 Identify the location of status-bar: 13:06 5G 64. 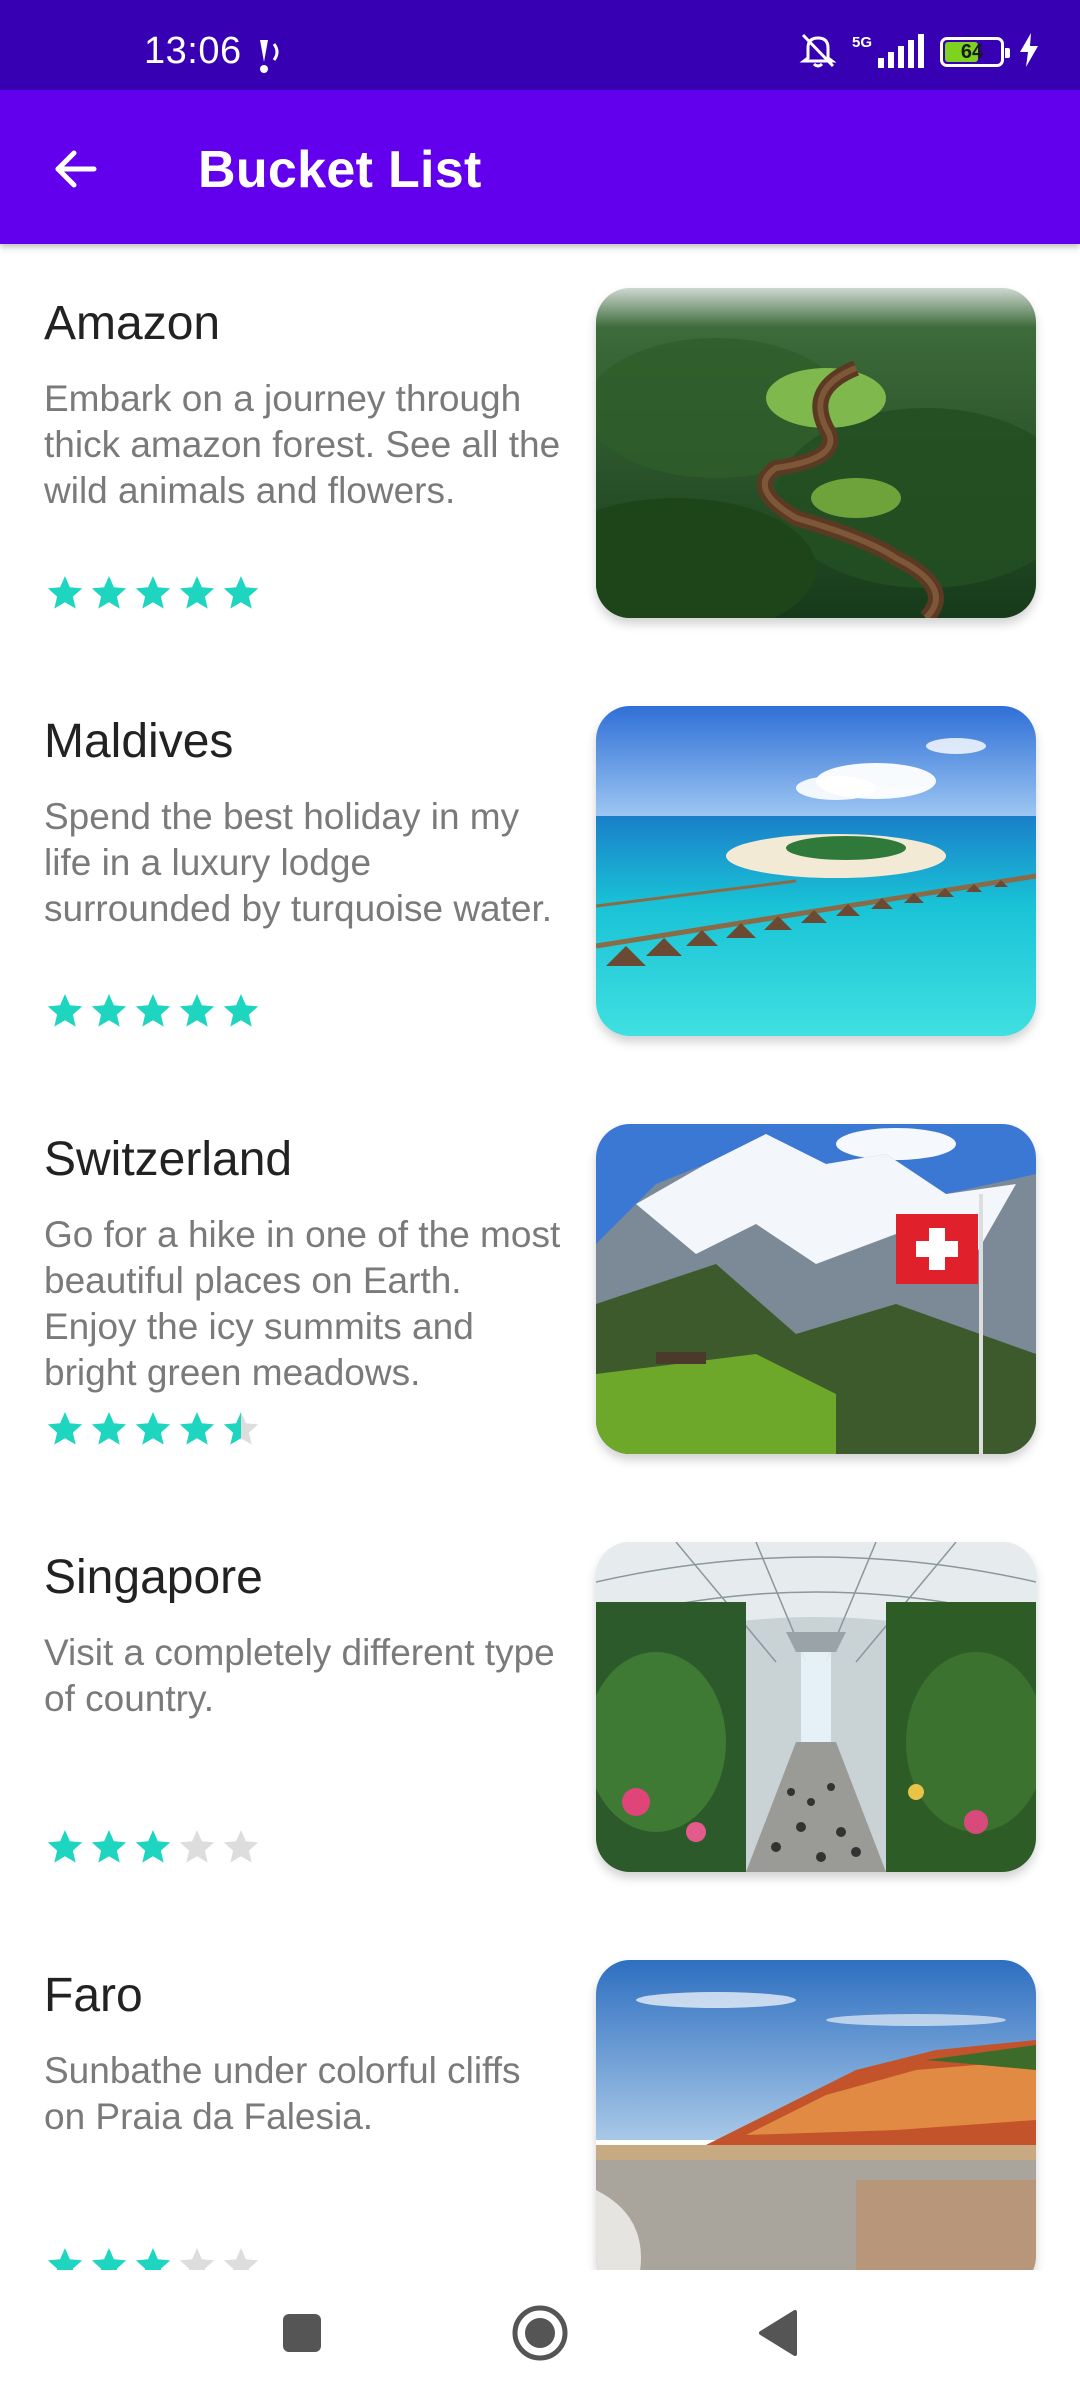
(540, 45).